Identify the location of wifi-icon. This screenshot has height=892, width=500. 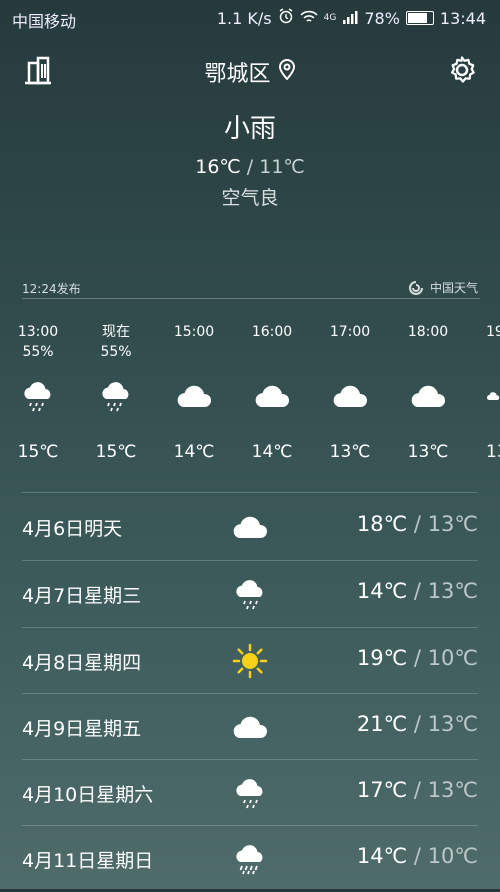
(309, 18).